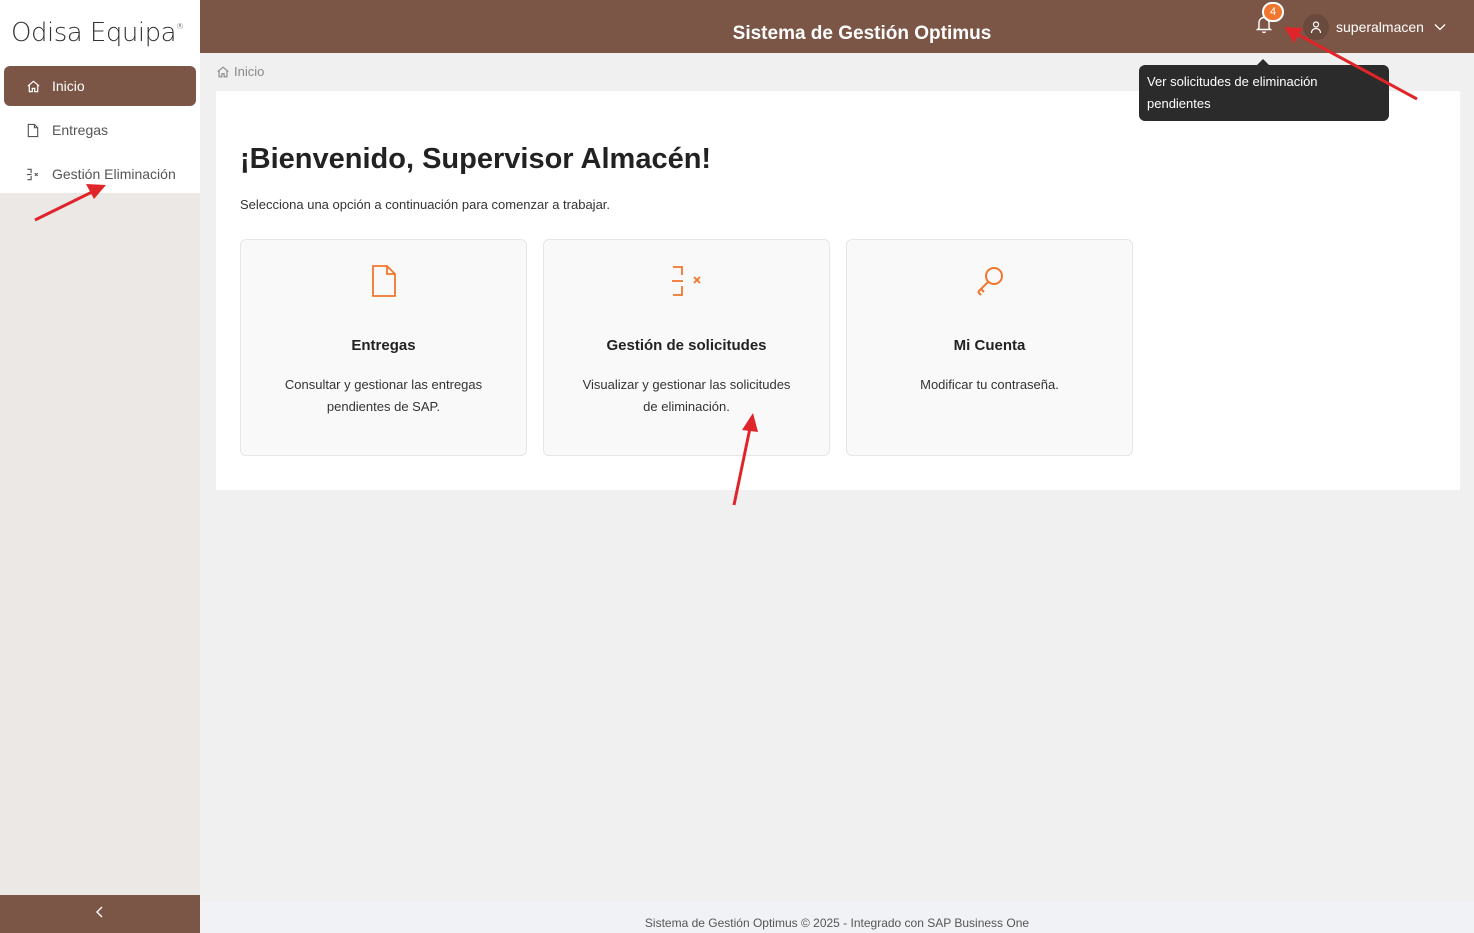 The width and height of the screenshot is (1474, 933). What do you see at coordinates (80, 130) in the screenshot?
I see `sidebar-item-label: Entregas` at bounding box center [80, 130].